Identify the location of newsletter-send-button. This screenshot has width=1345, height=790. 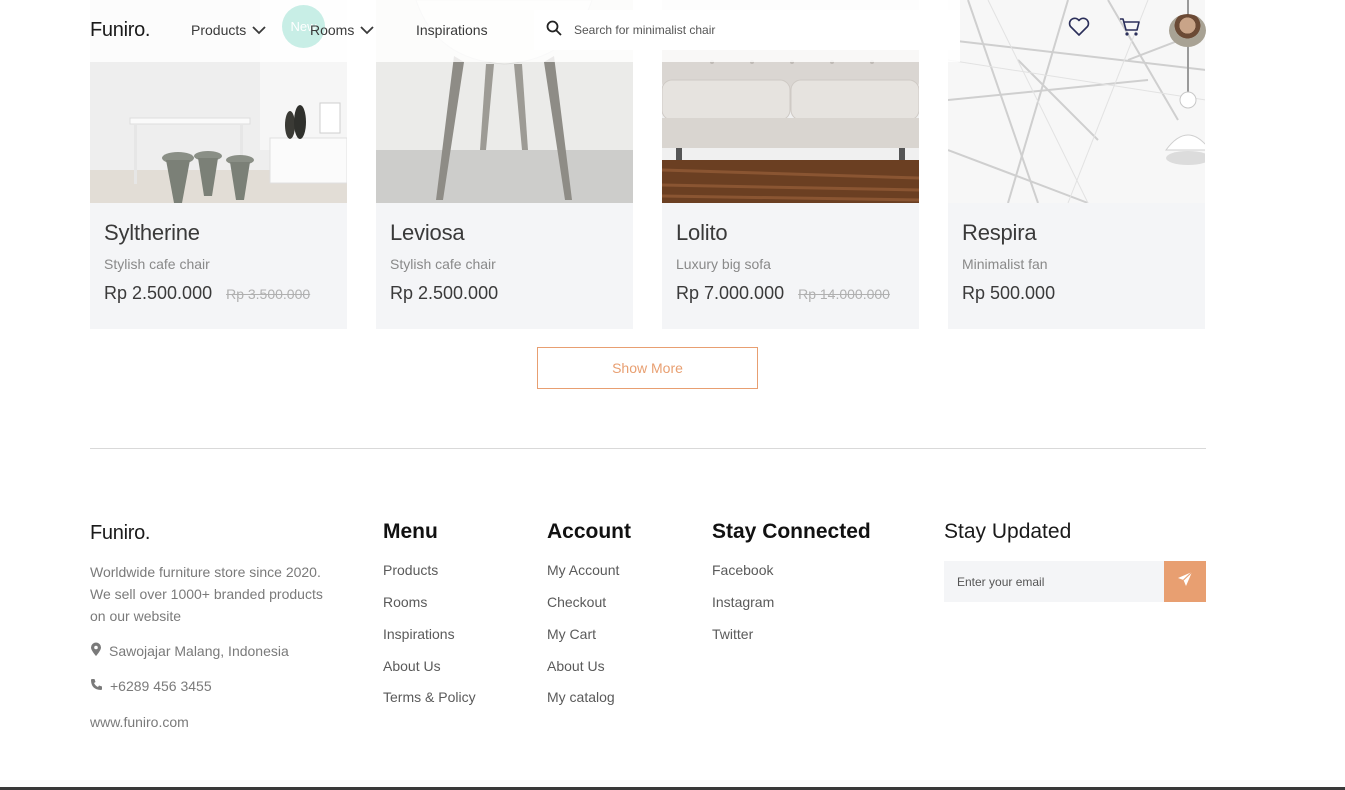
(1185, 581).